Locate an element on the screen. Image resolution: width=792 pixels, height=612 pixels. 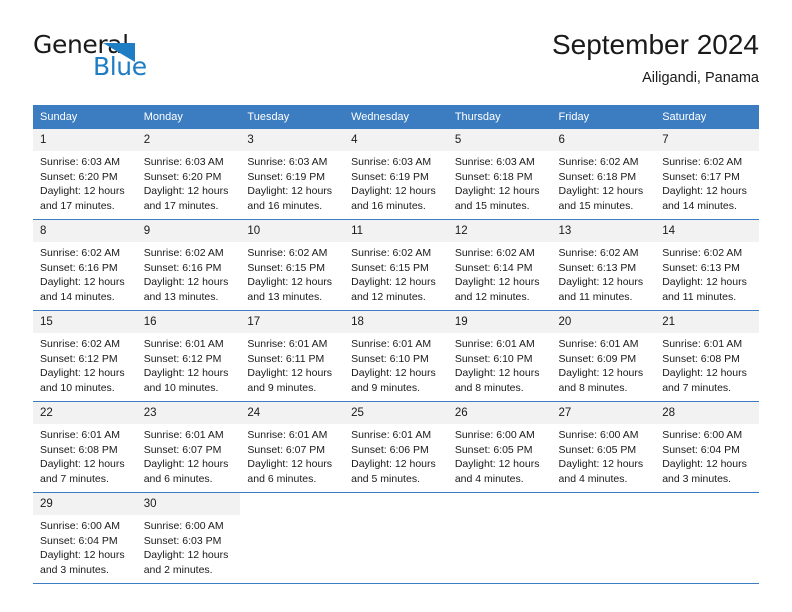
day-number: 24 is located at coordinates (292, 413).